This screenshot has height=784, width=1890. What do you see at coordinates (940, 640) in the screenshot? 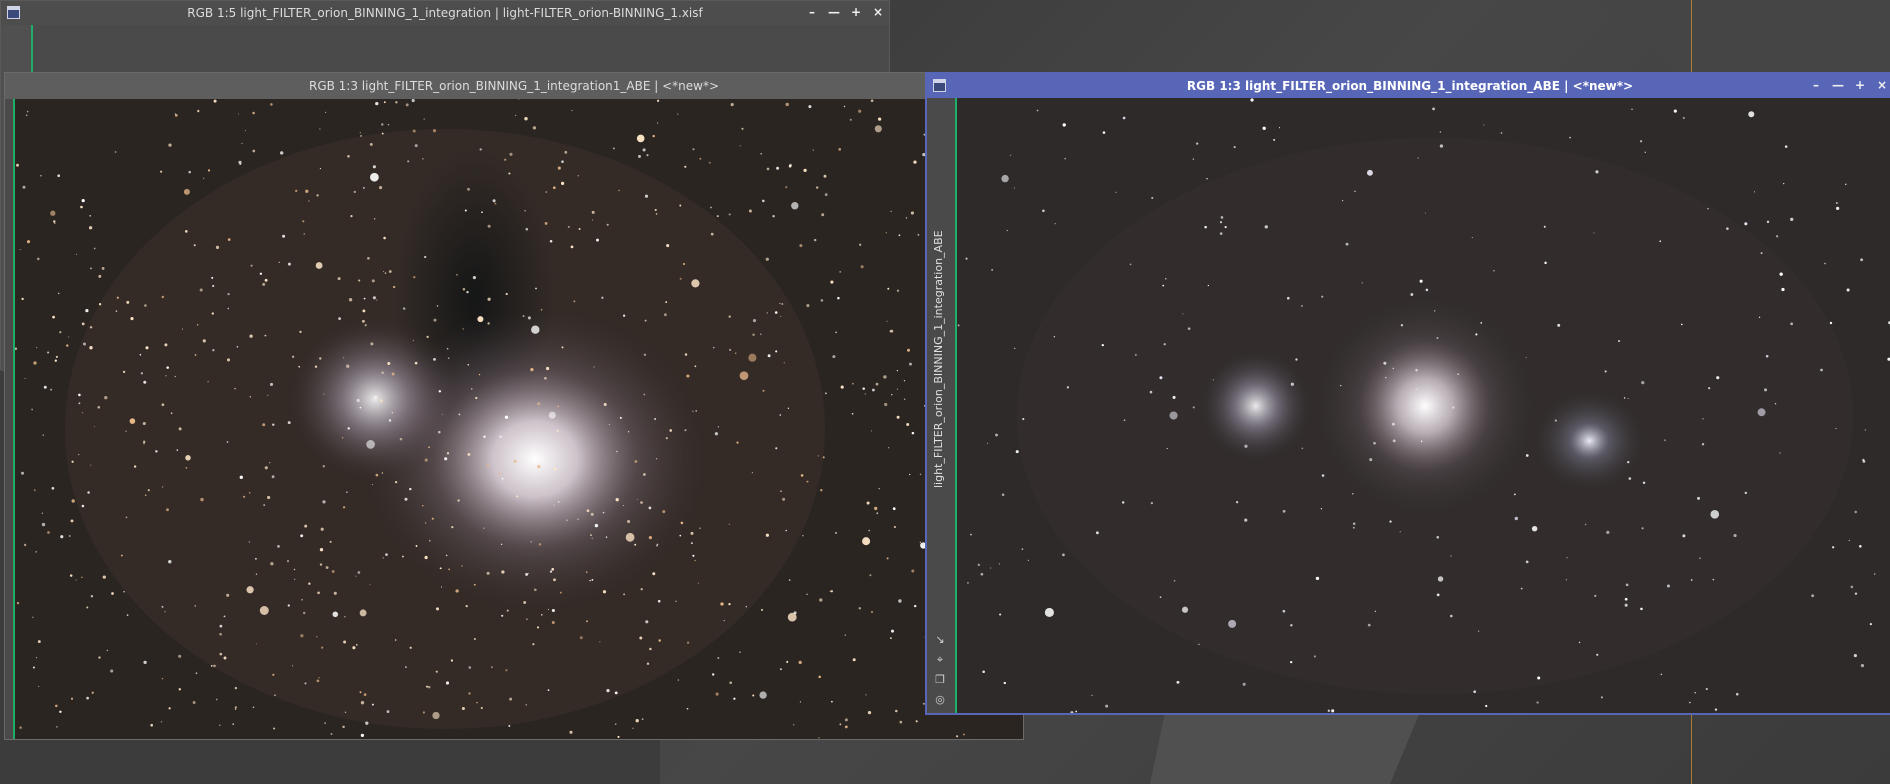
I see `zoom-in-icon: ↘` at bounding box center [940, 640].